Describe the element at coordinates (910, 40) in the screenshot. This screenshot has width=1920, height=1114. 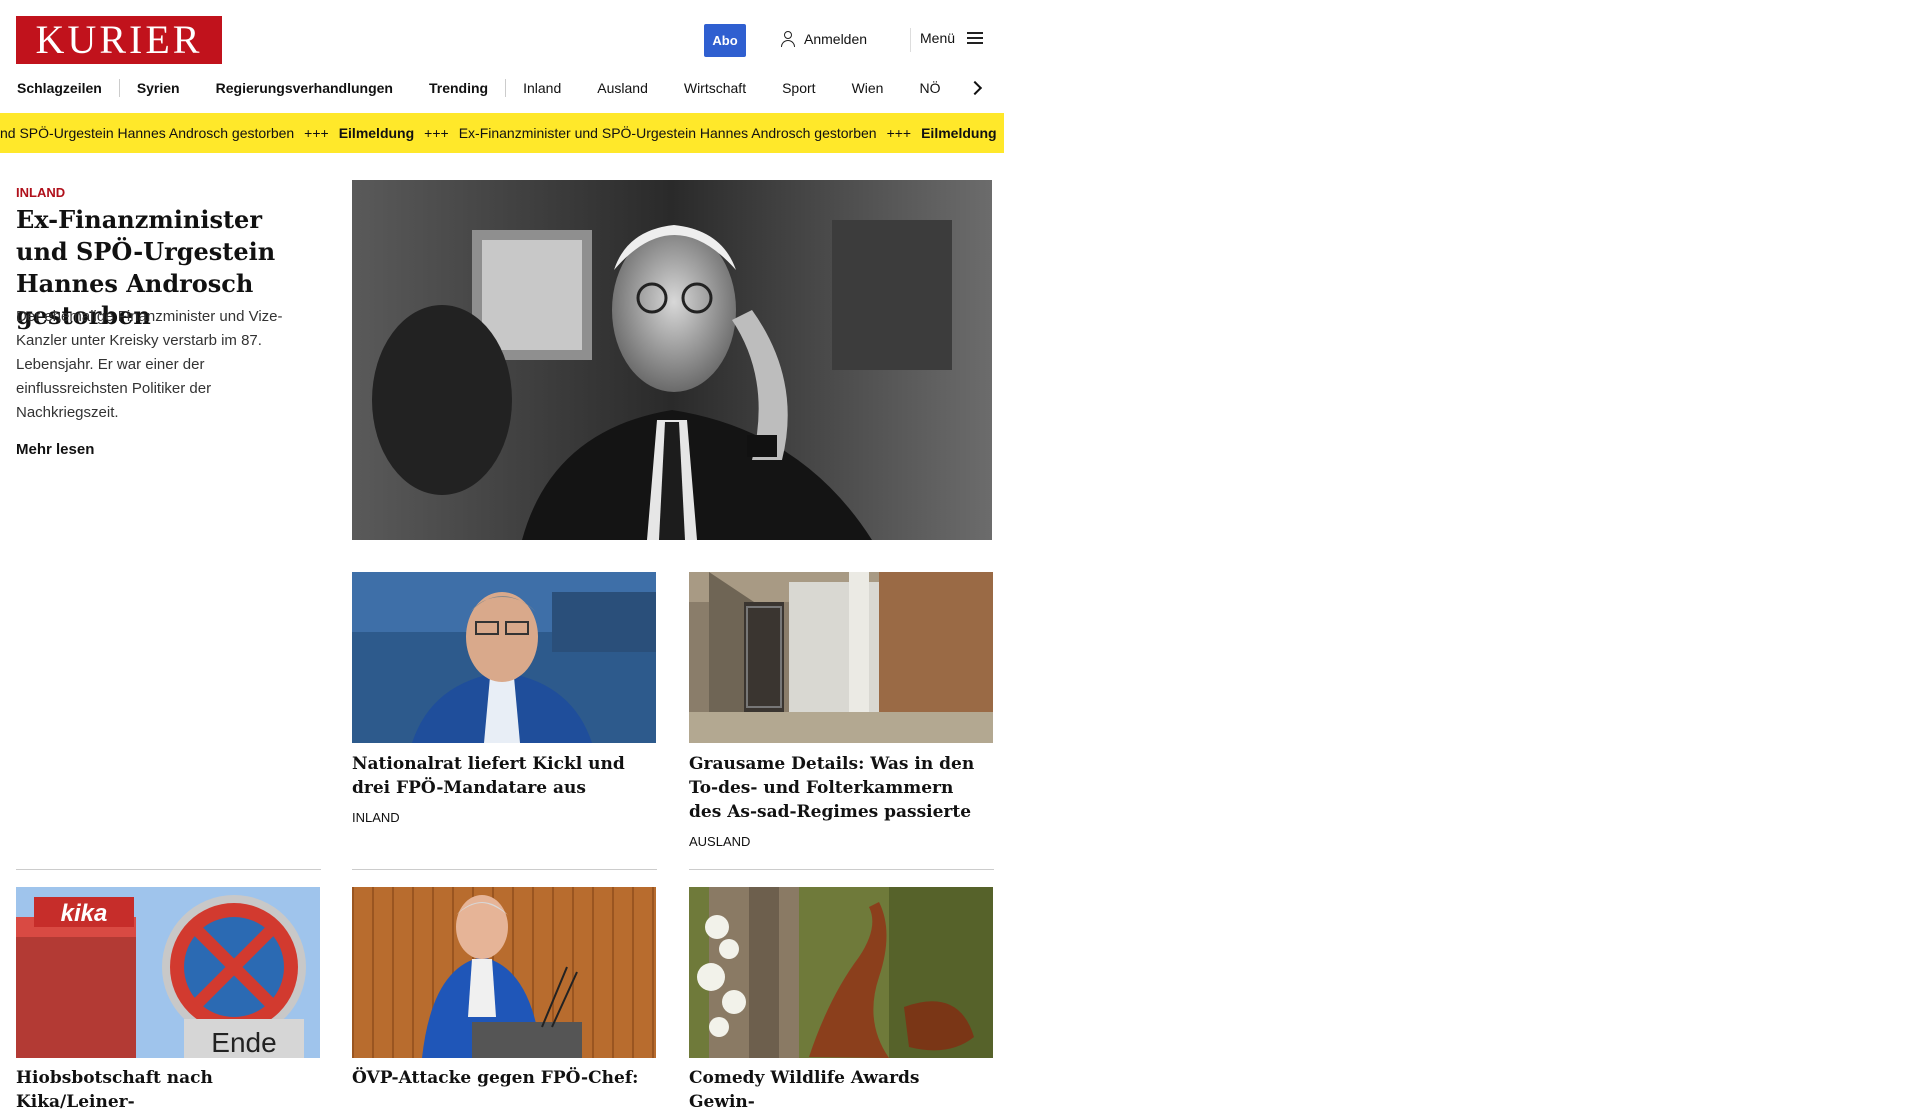
I see `header-divider` at that location.